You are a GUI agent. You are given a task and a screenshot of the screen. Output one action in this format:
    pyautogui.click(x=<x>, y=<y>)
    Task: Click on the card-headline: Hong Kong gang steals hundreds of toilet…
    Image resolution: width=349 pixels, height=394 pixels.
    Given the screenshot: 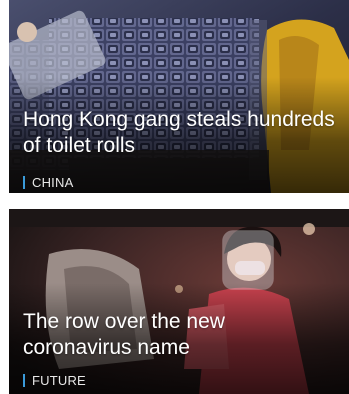 What is the action you would take?
    pyautogui.click(x=179, y=132)
    